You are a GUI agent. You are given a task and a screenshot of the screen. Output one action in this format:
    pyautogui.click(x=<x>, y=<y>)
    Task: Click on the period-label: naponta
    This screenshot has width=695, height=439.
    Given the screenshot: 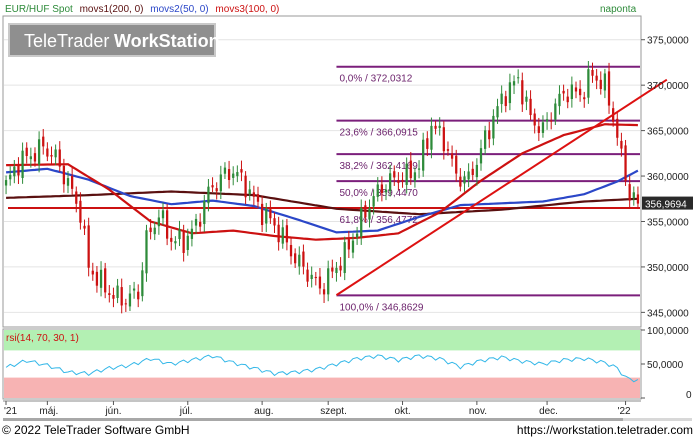 What is the action you would take?
    pyautogui.click(x=618, y=9)
    